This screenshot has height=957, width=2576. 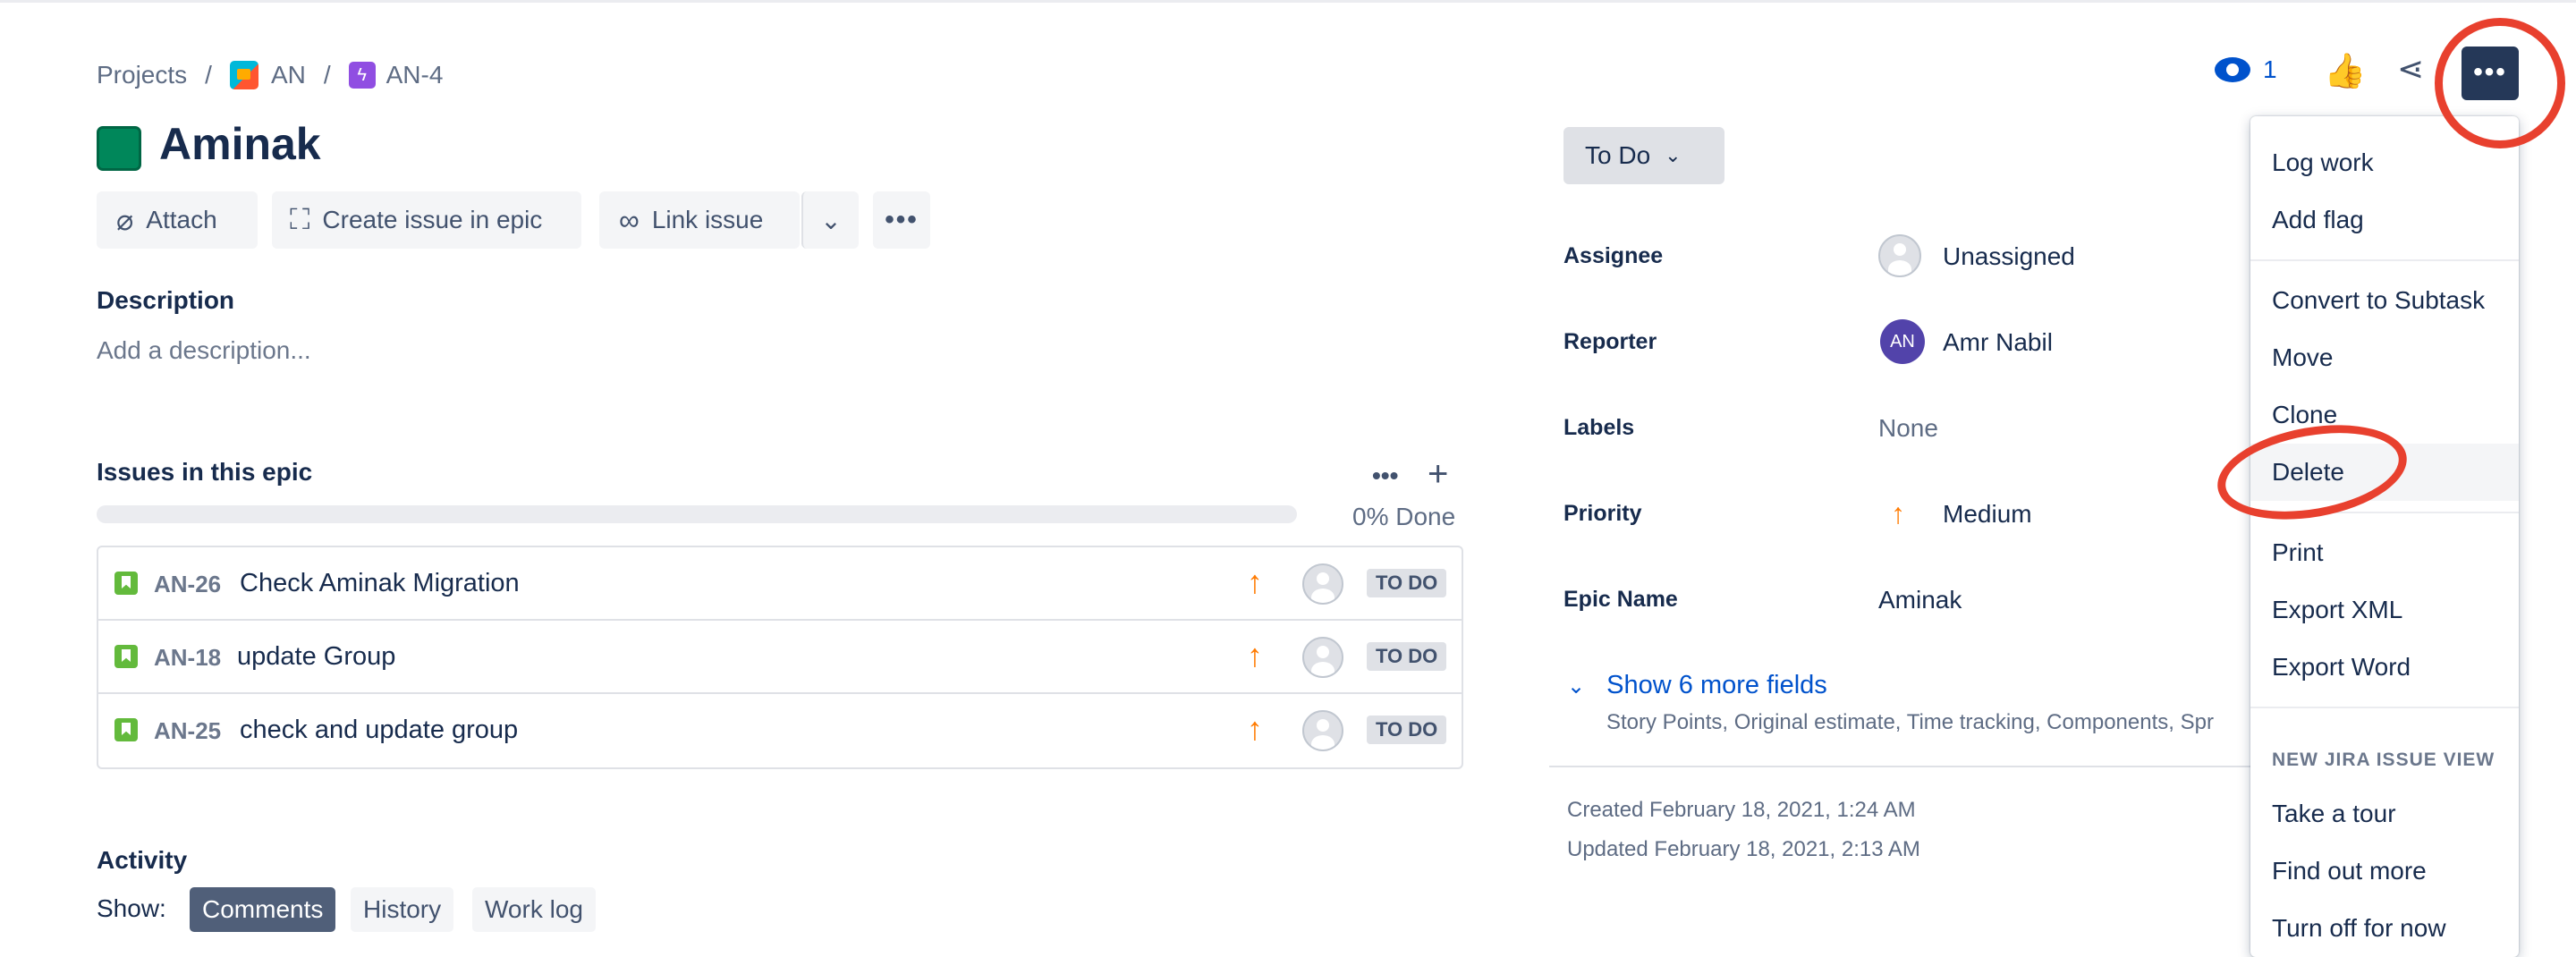 I want to click on tab-comments: Comments, so click(x=263, y=909).